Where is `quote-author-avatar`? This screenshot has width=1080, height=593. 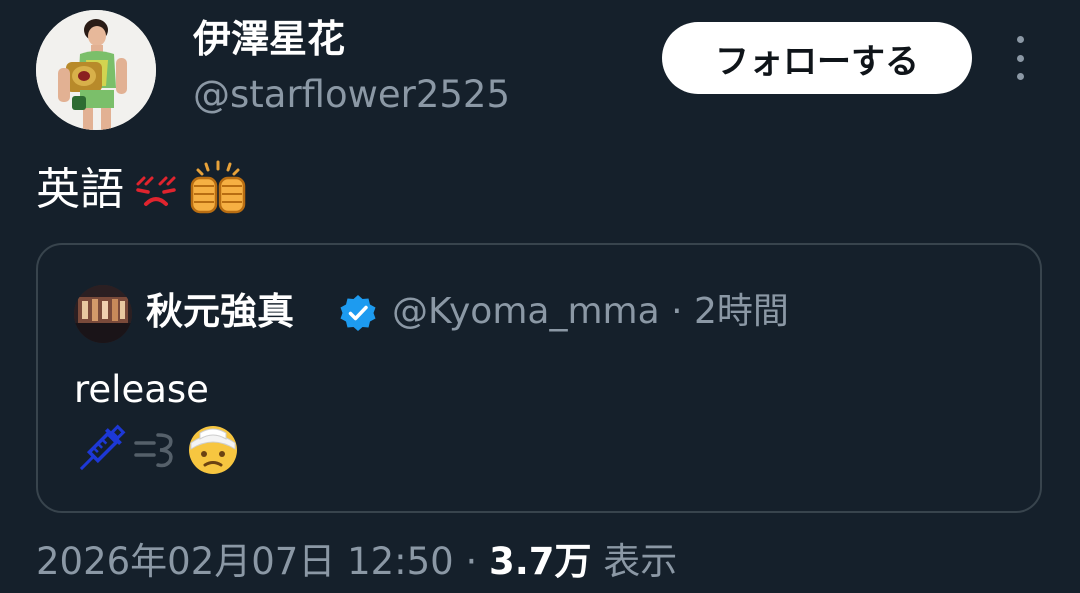
quote-author-avatar is located at coordinates (103, 314).